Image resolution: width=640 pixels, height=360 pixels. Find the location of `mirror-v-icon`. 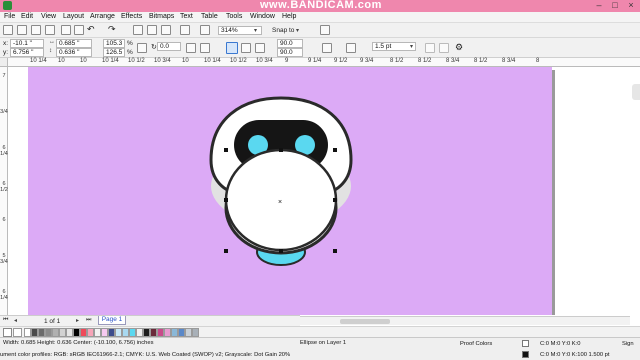

mirror-v-icon is located at coordinates (205, 48).